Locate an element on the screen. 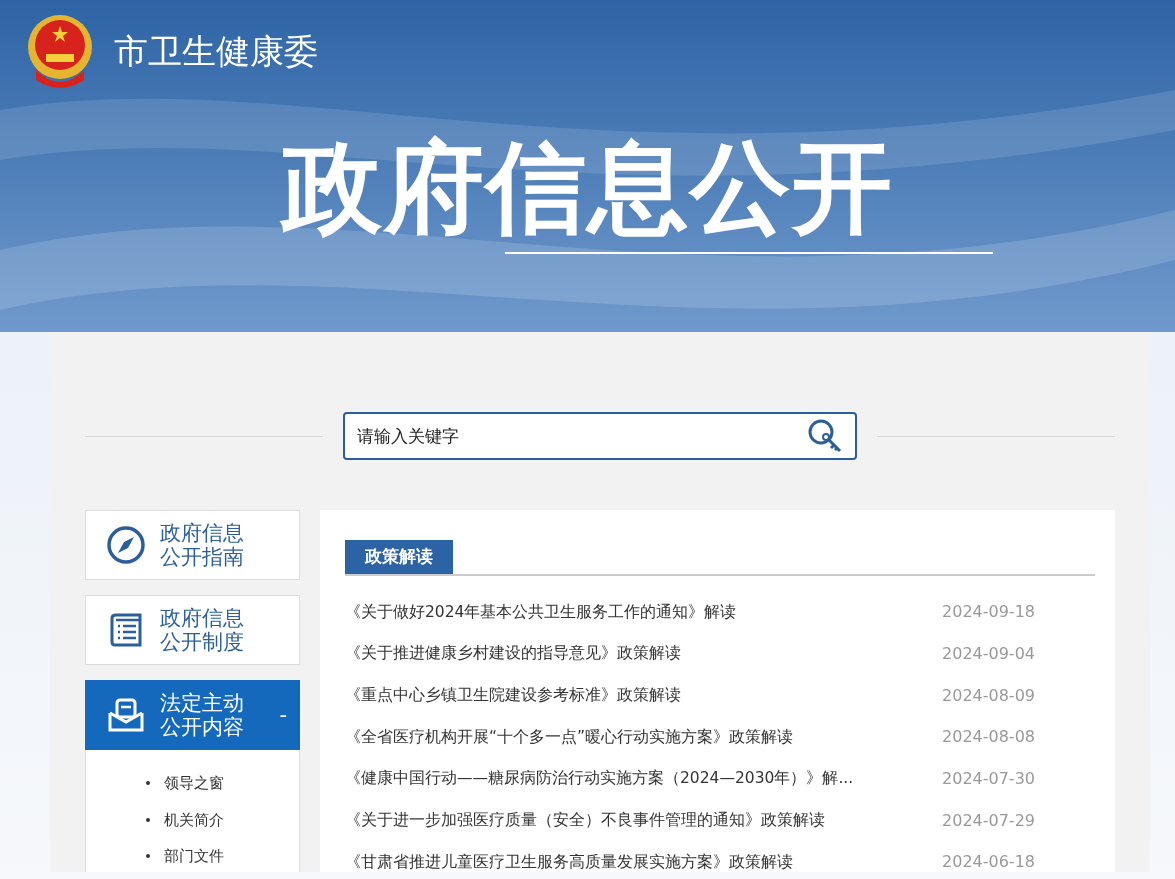  news-date: 2024-07-30 is located at coordinates (988, 779).